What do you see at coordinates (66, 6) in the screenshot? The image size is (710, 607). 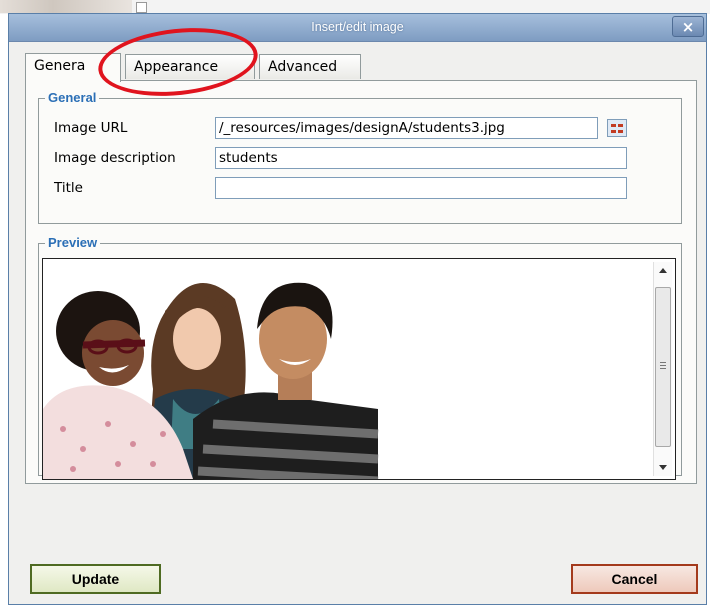 I see `background-image-thumbnail` at bounding box center [66, 6].